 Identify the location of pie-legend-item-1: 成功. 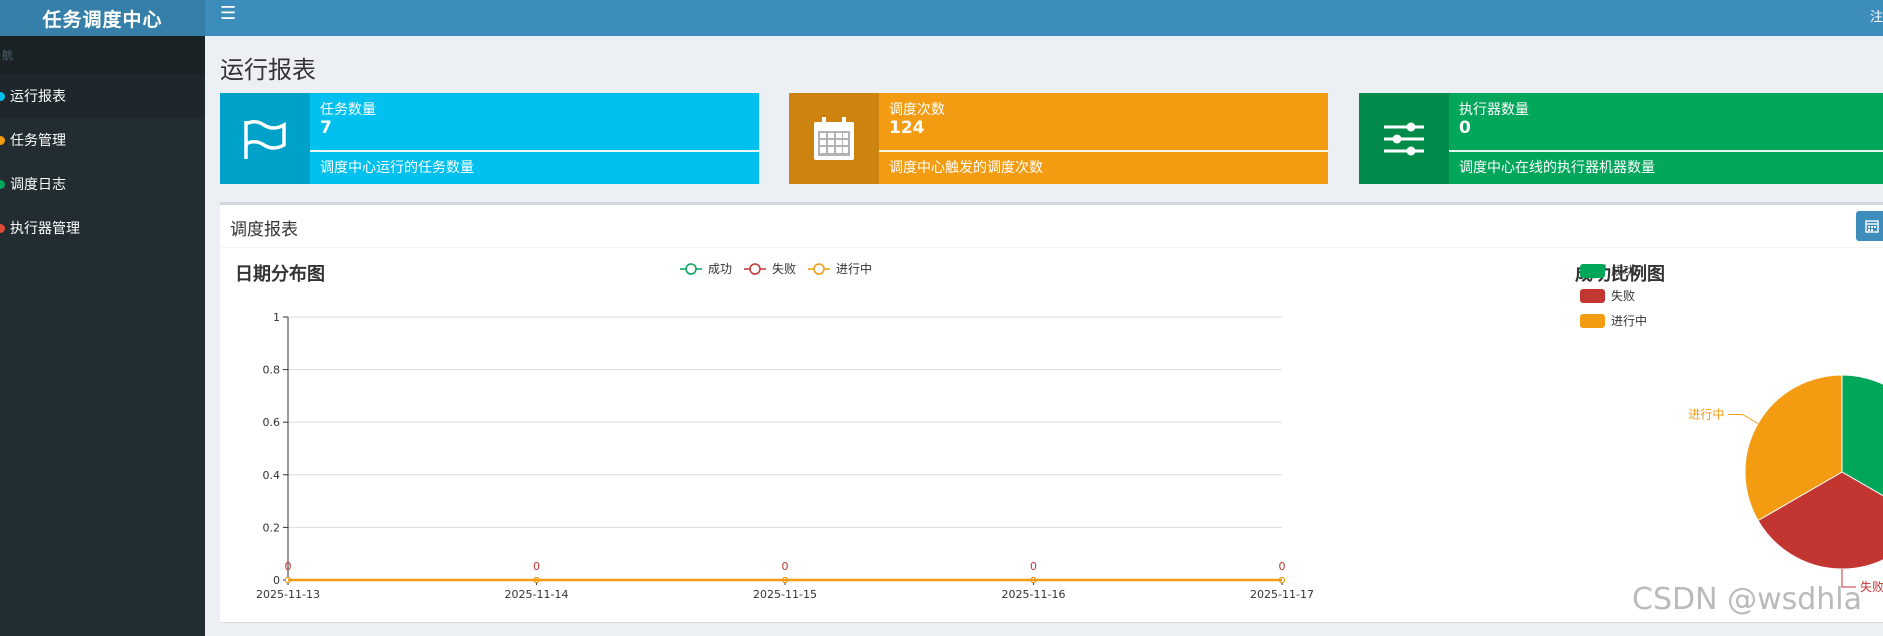
(1607, 271).